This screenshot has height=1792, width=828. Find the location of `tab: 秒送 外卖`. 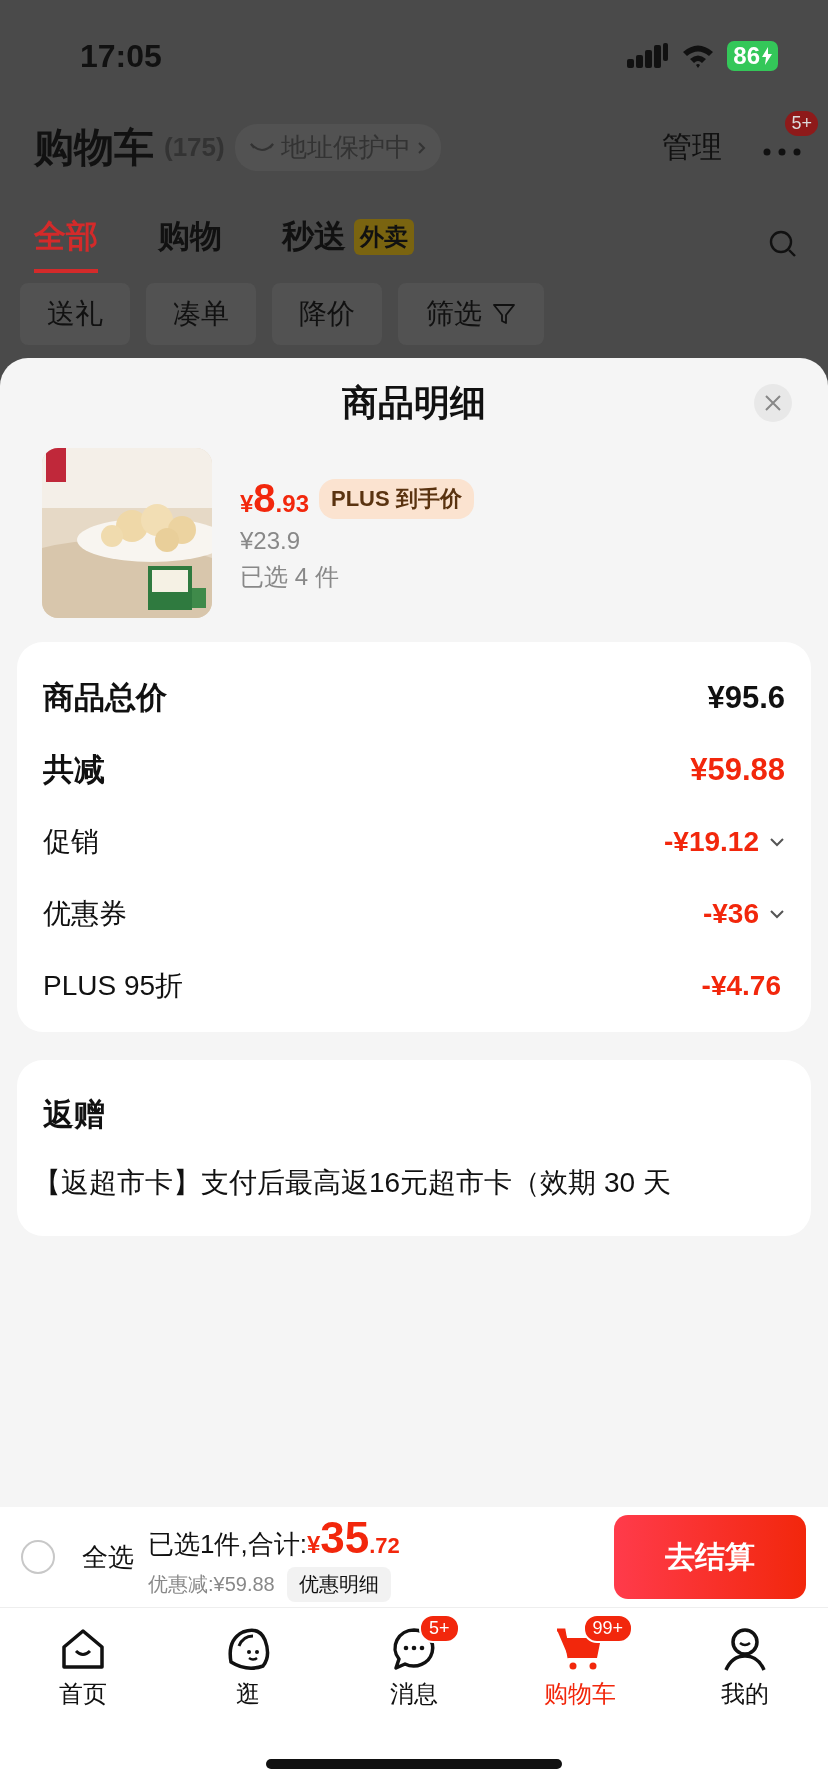

tab: 秒送 外卖 is located at coordinates (348, 244).